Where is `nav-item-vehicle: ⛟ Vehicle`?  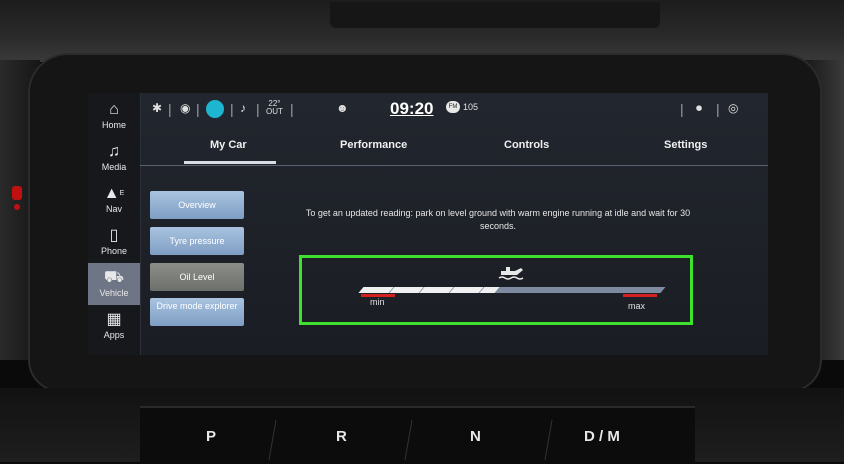
nav-item-vehicle: ⛟ Vehicle is located at coordinates (114, 284).